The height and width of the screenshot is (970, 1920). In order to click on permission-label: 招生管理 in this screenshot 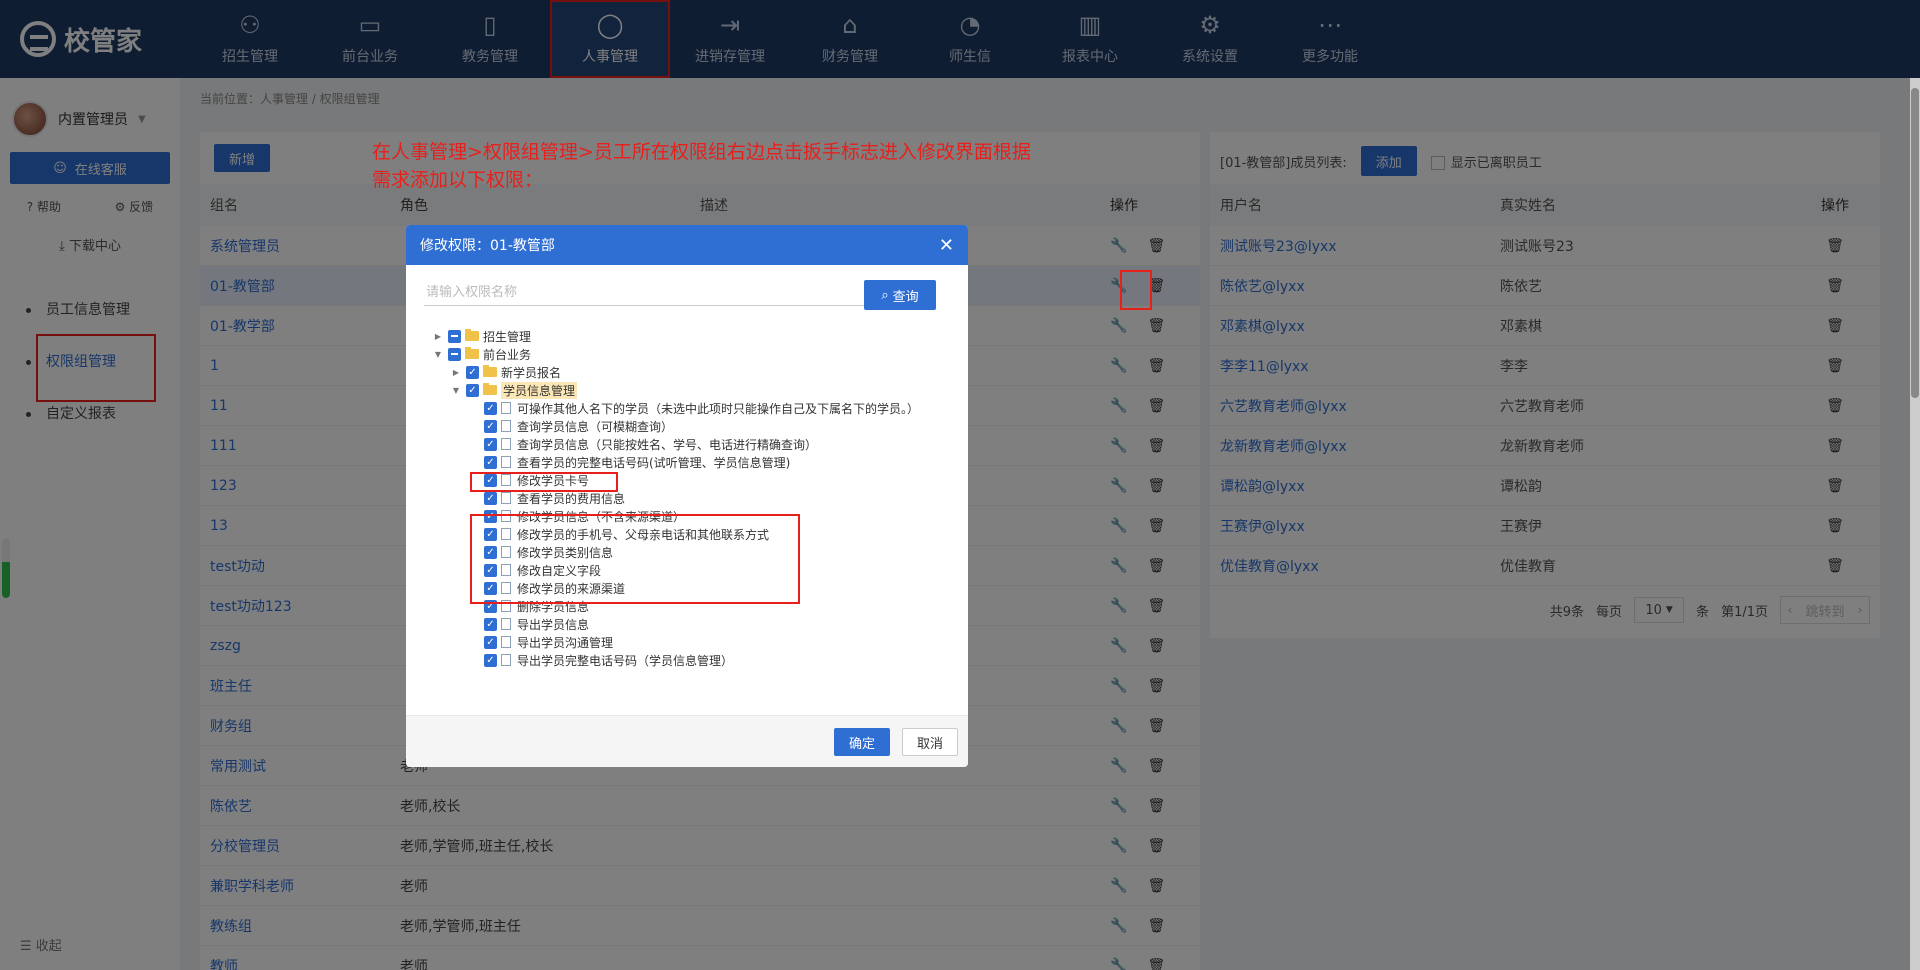, I will do `click(507, 336)`.